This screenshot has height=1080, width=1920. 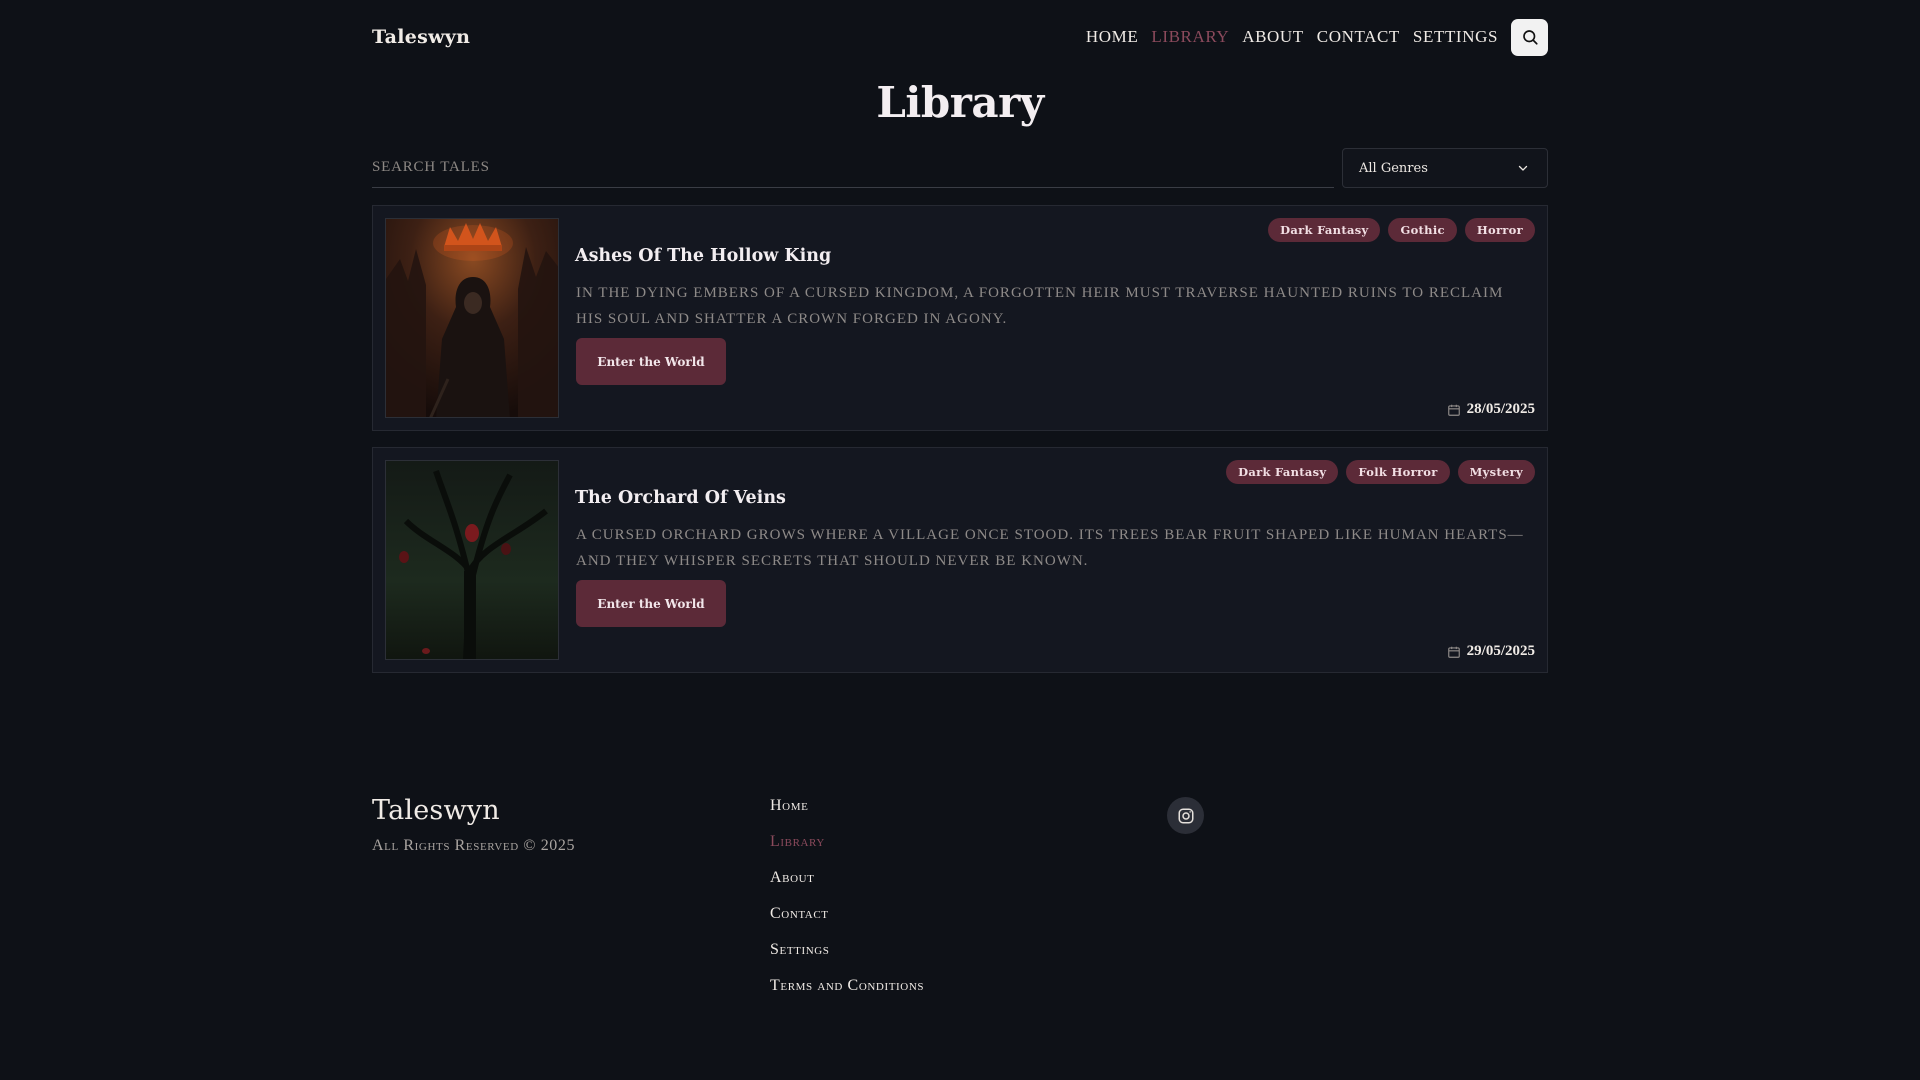 I want to click on genre-tag: Gothic, so click(x=1422, y=230).